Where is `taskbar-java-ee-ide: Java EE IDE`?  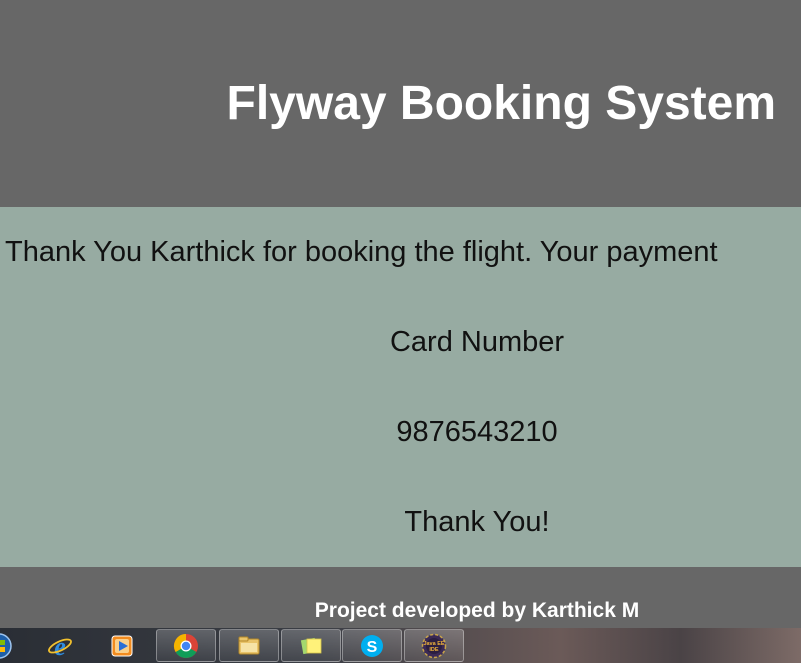
taskbar-java-ee-ide: Java EE IDE is located at coordinates (434, 645).